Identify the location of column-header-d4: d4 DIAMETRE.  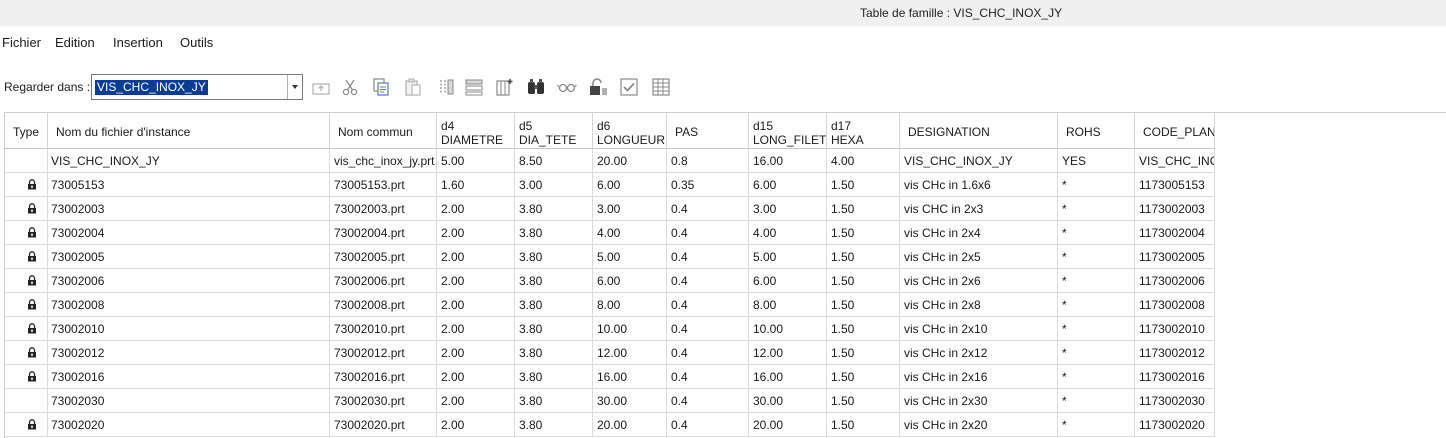
(476, 131).